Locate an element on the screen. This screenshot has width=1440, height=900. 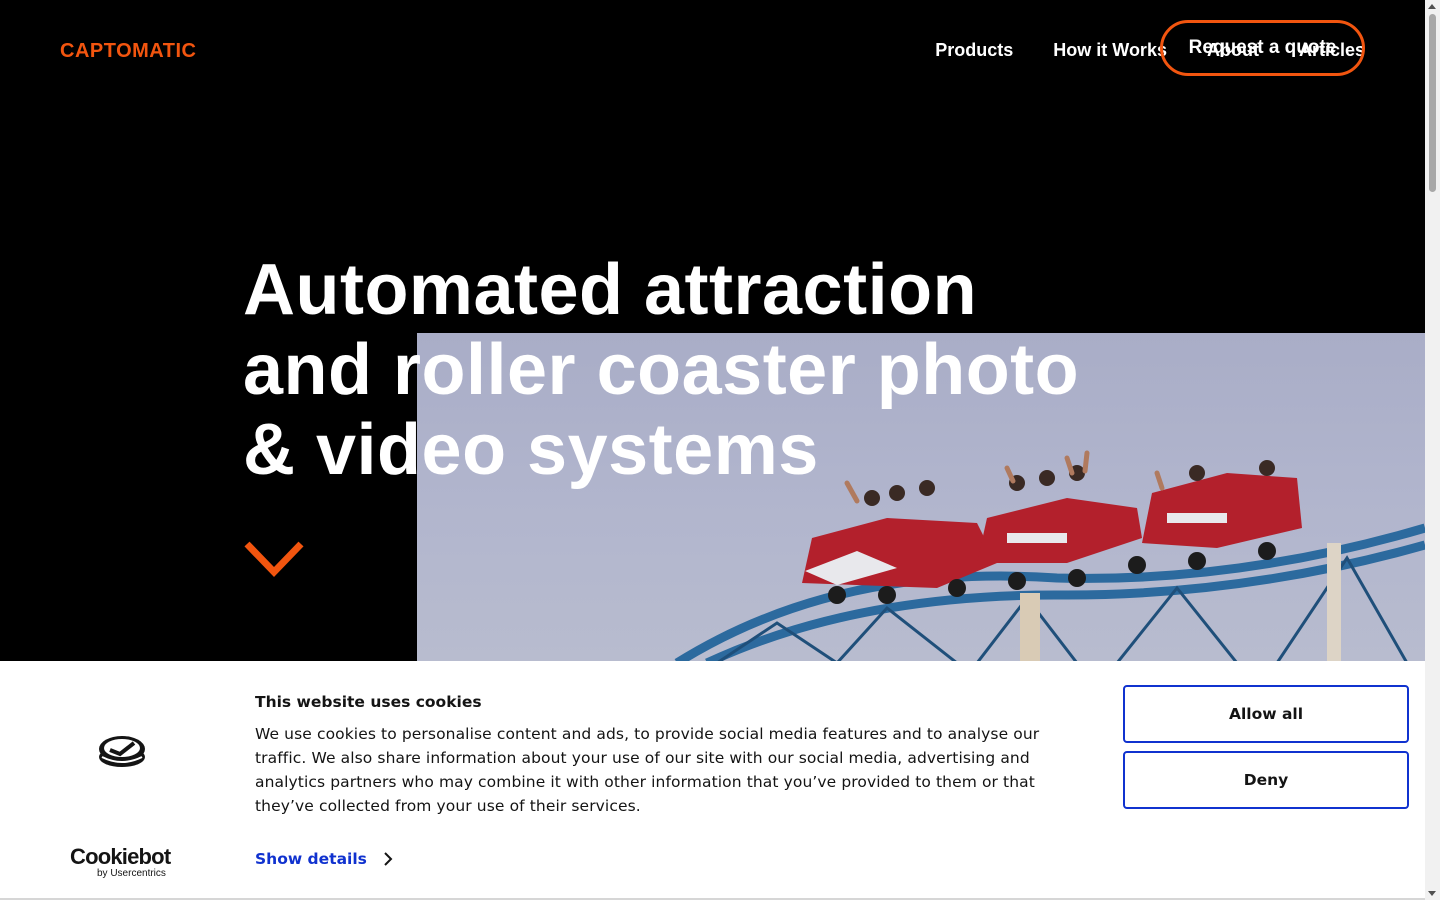
show-details-link: Show details is located at coordinates (324, 859).